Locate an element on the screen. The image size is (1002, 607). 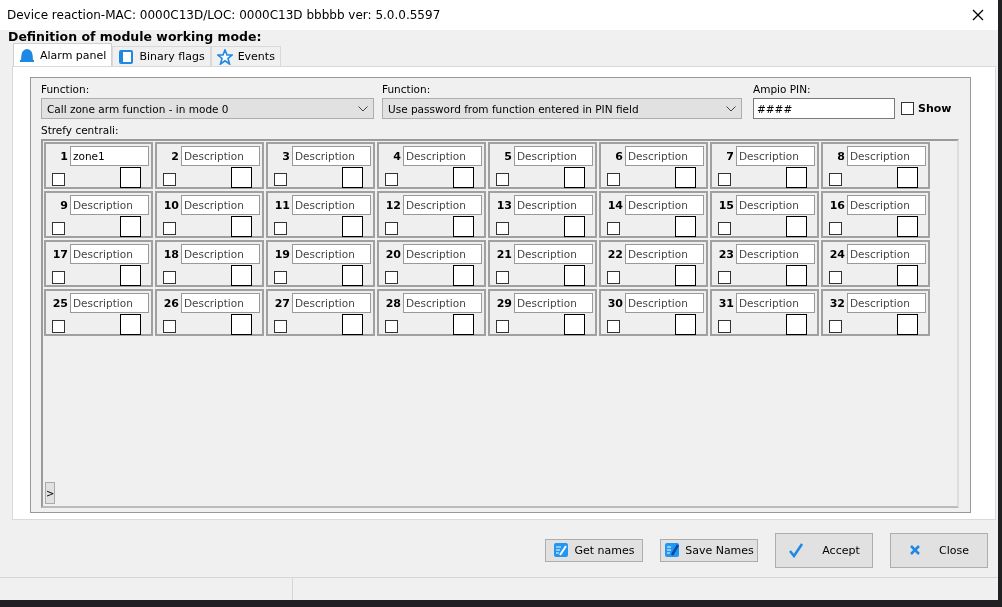
function-dropdown: Call zone arm function - in mode 0 is located at coordinates (207, 108).